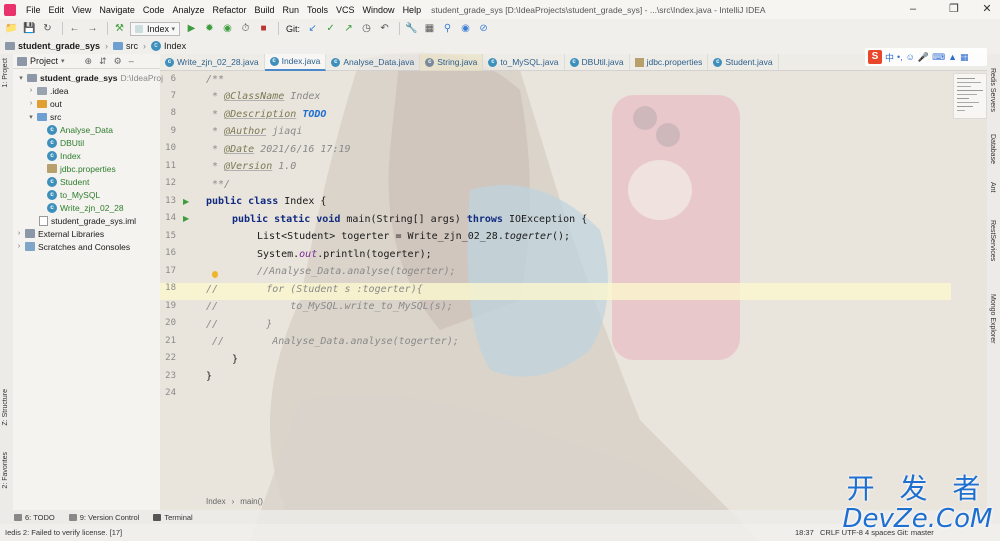 This screenshot has width=1000, height=541. What do you see at coordinates (952, 57) in the screenshot?
I see `ime-shirt-icon: ▲` at bounding box center [952, 57].